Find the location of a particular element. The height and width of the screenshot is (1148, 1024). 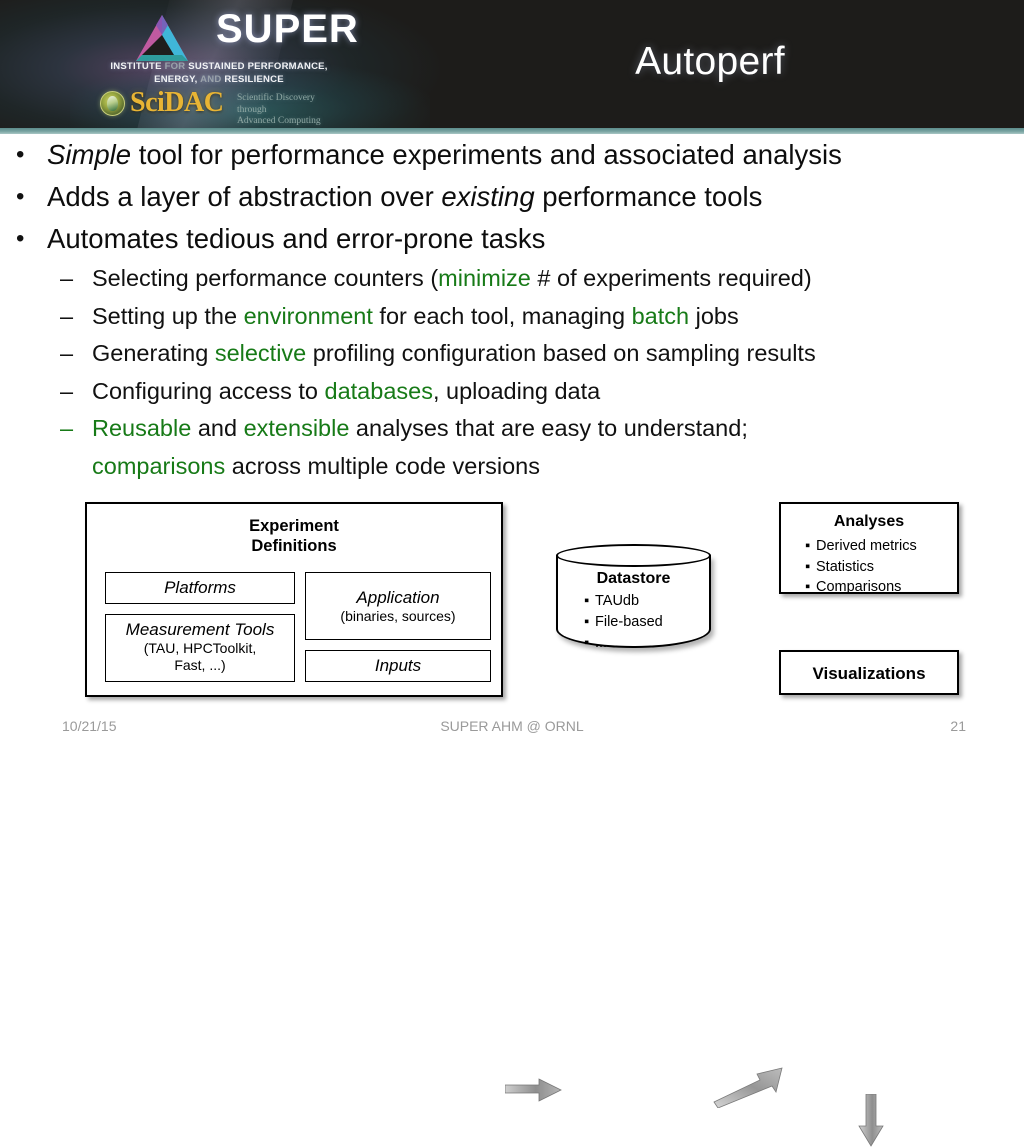

analyses-item-1: ▪ Statistics is located at coordinates (861, 567).